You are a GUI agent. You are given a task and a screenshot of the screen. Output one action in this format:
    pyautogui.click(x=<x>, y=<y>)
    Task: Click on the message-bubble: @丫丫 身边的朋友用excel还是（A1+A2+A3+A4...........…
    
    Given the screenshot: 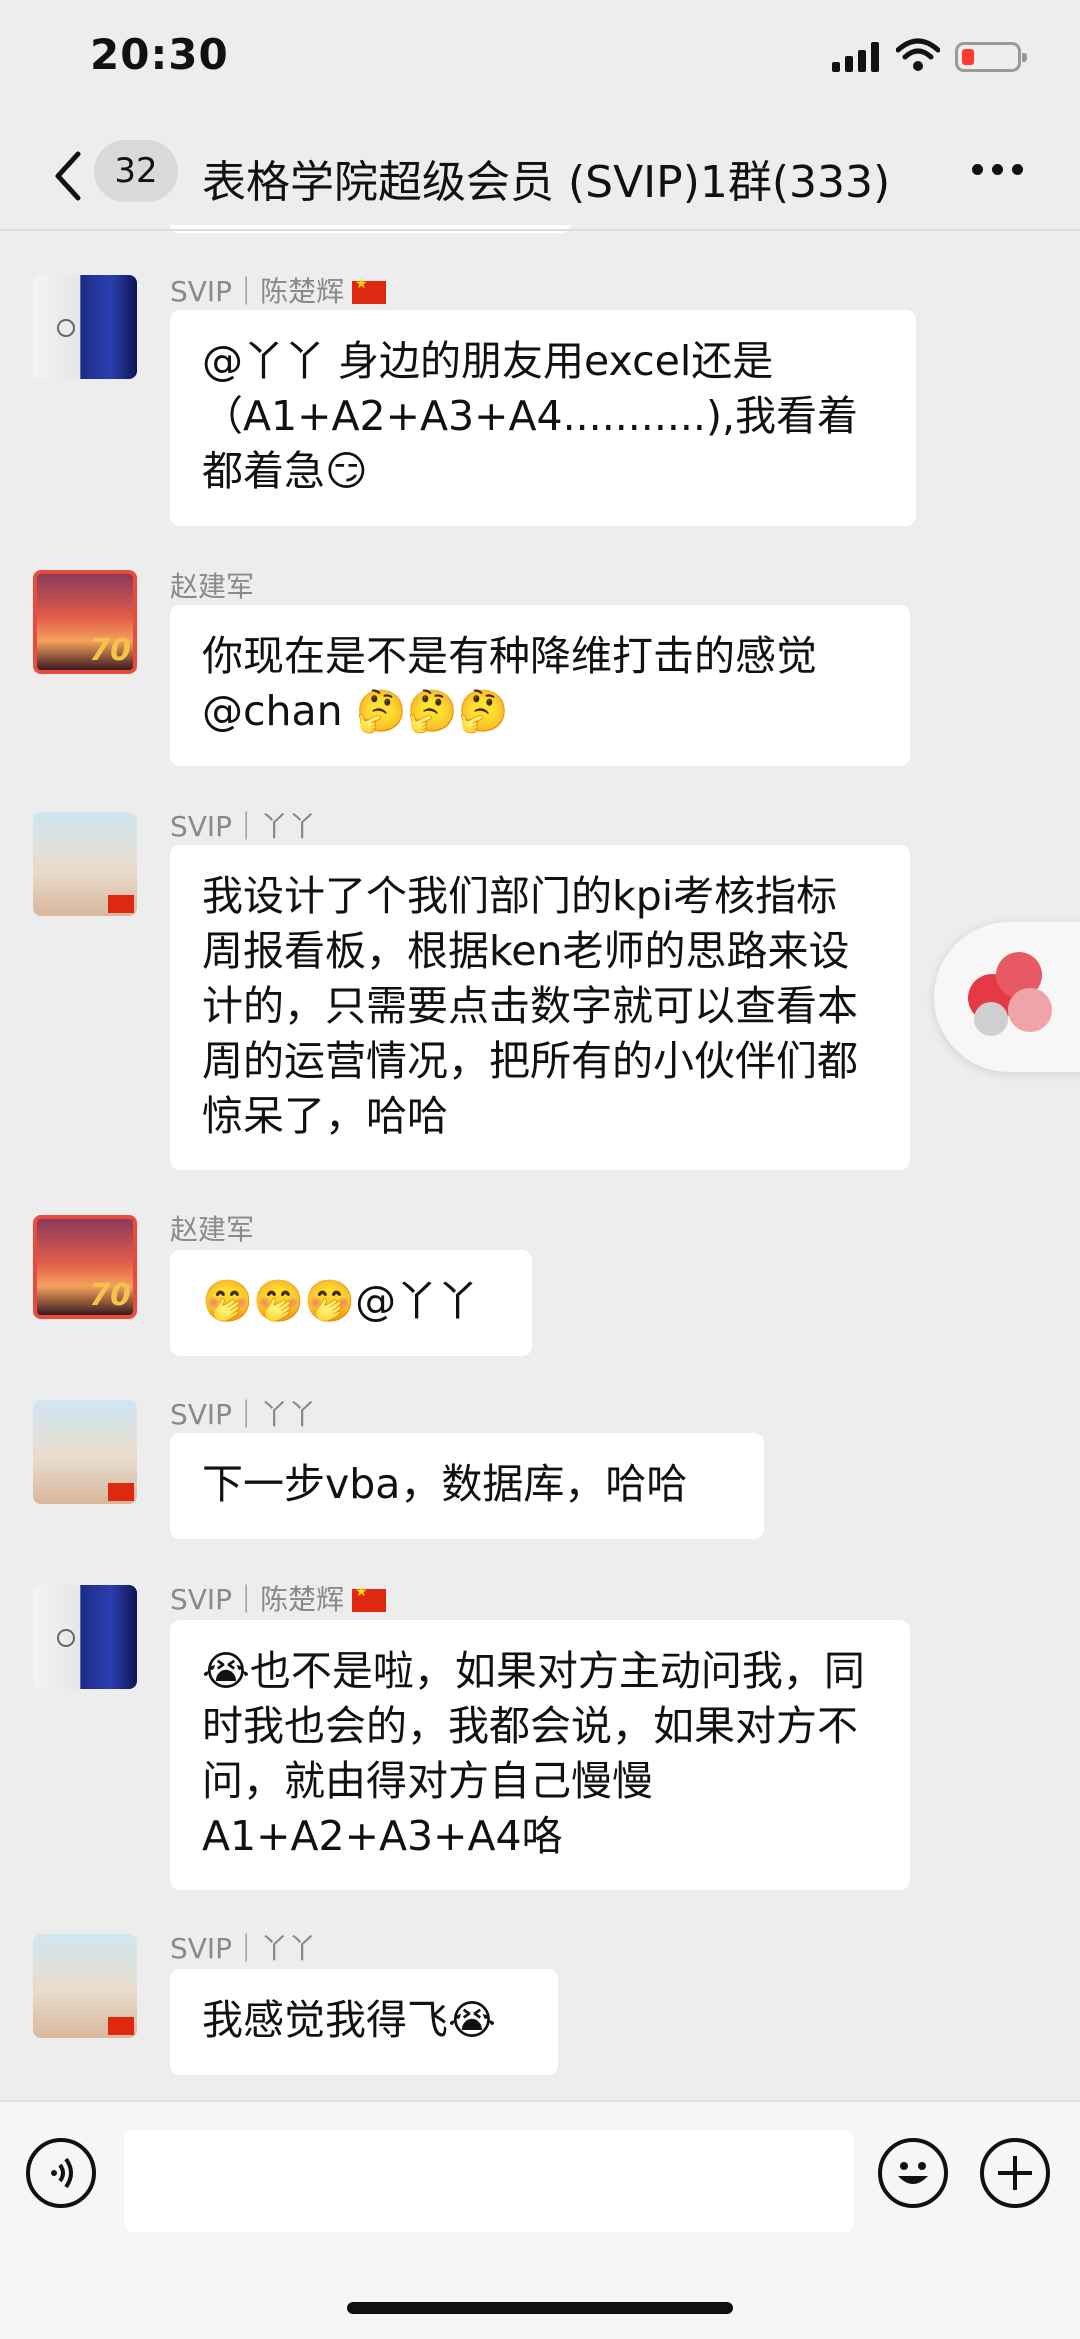 What is the action you would take?
    pyautogui.click(x=543, y=418)
    